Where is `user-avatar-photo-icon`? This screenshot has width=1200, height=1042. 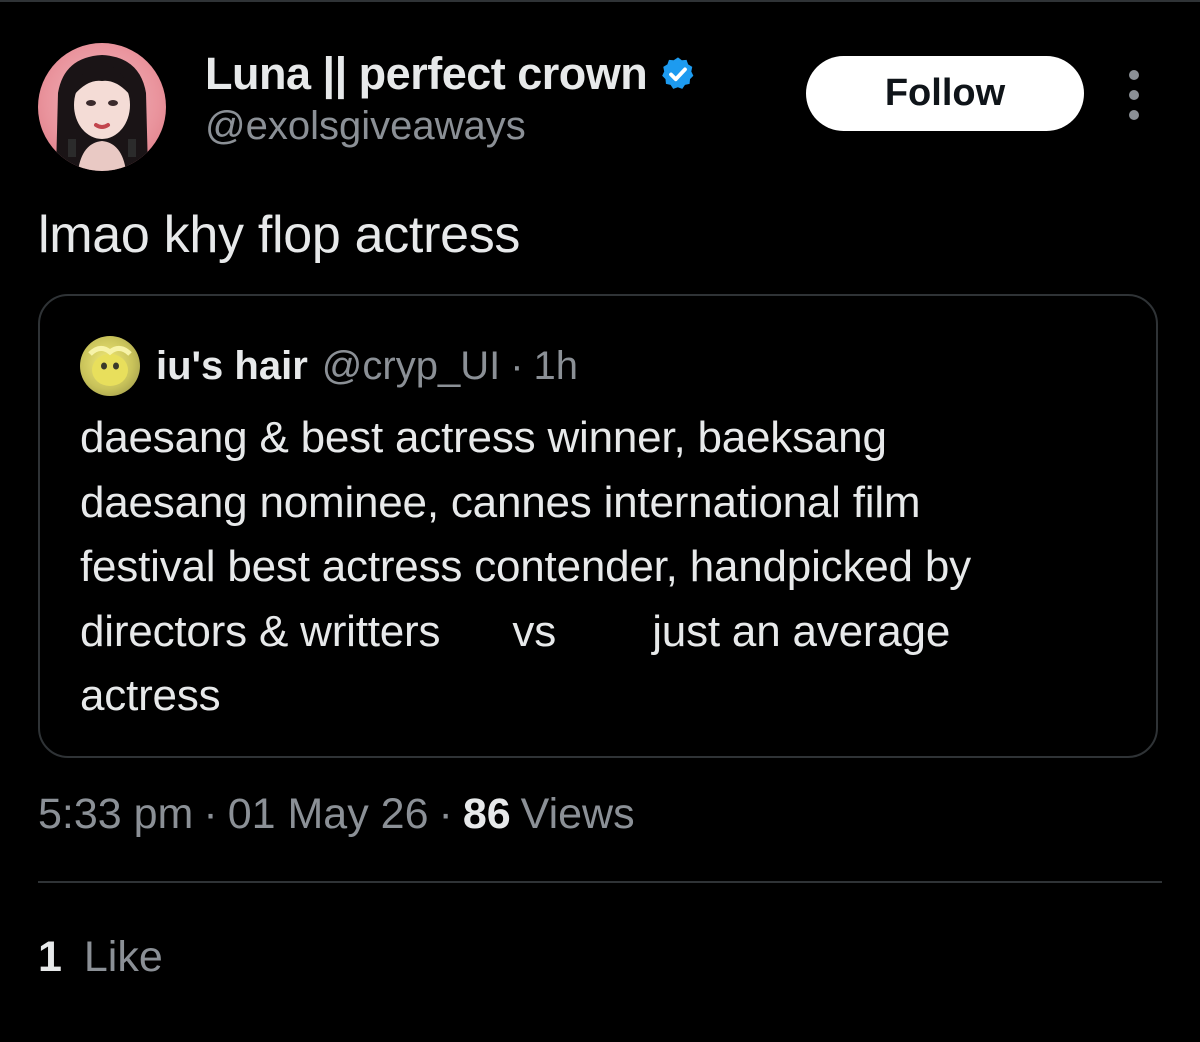
user-avatar-photo-icon is located at coordinates (102, 113).